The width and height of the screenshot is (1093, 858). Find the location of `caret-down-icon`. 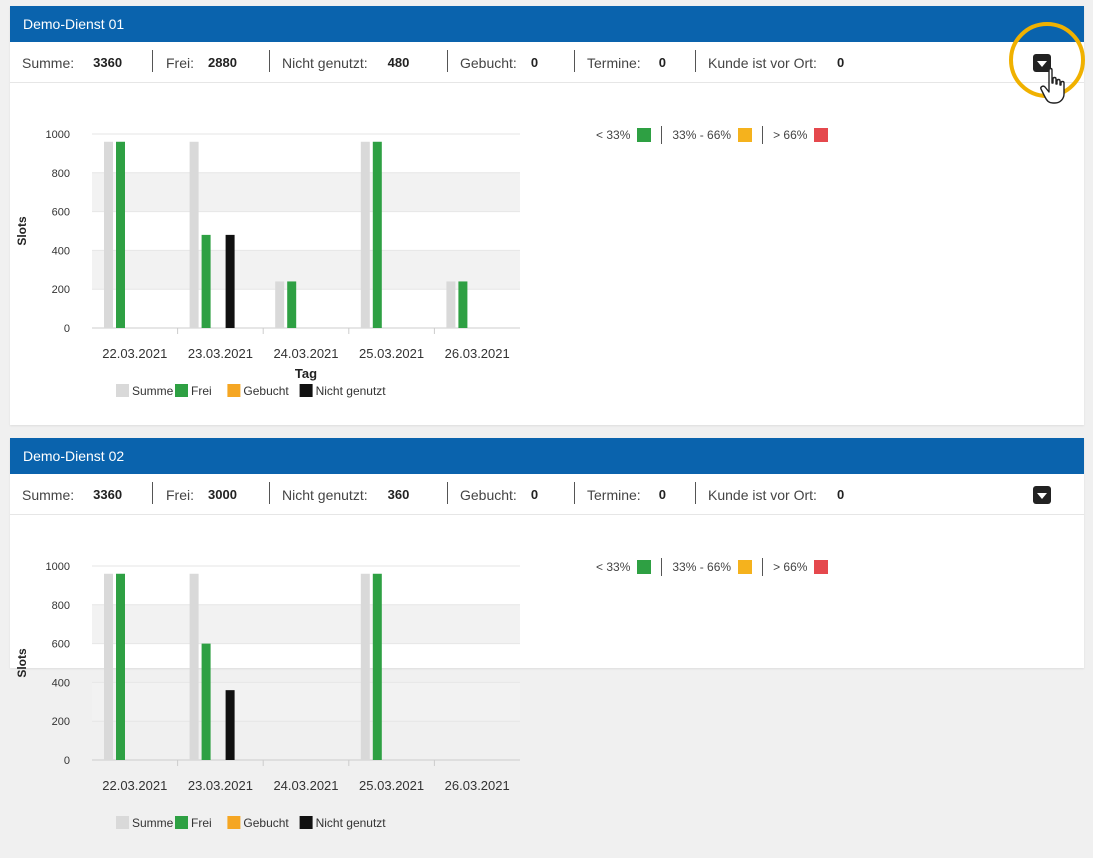

caret-down-icon is located at coordinates (1042, 496).